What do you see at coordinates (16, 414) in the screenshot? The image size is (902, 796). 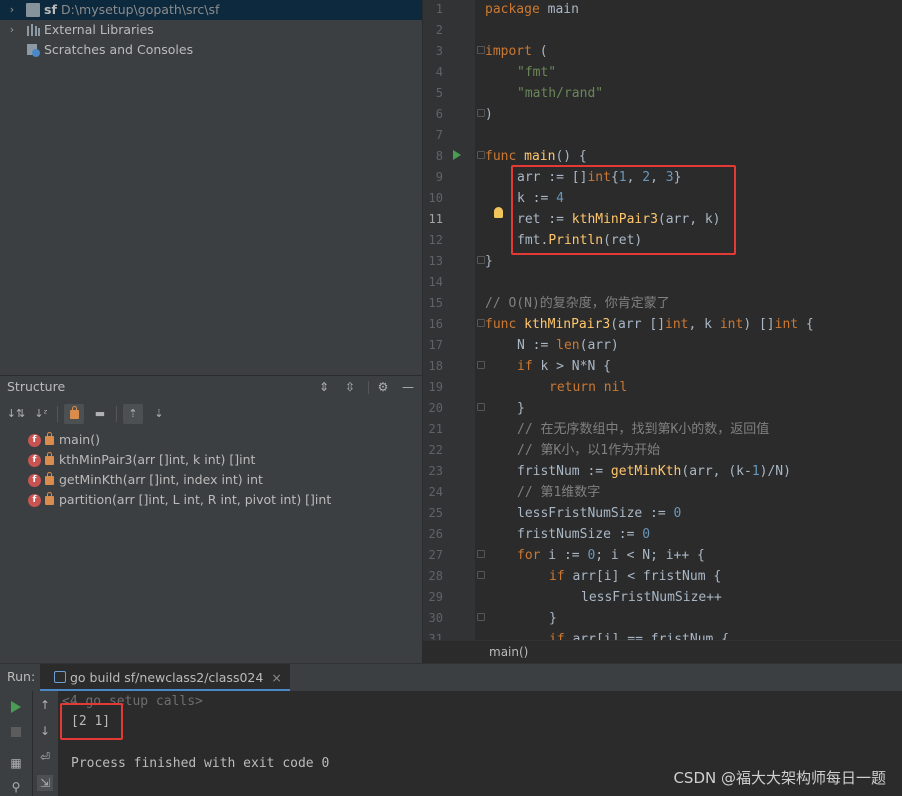 I see `sort-visibility-icon: ↓⇅` at bounding box center [16, 414].